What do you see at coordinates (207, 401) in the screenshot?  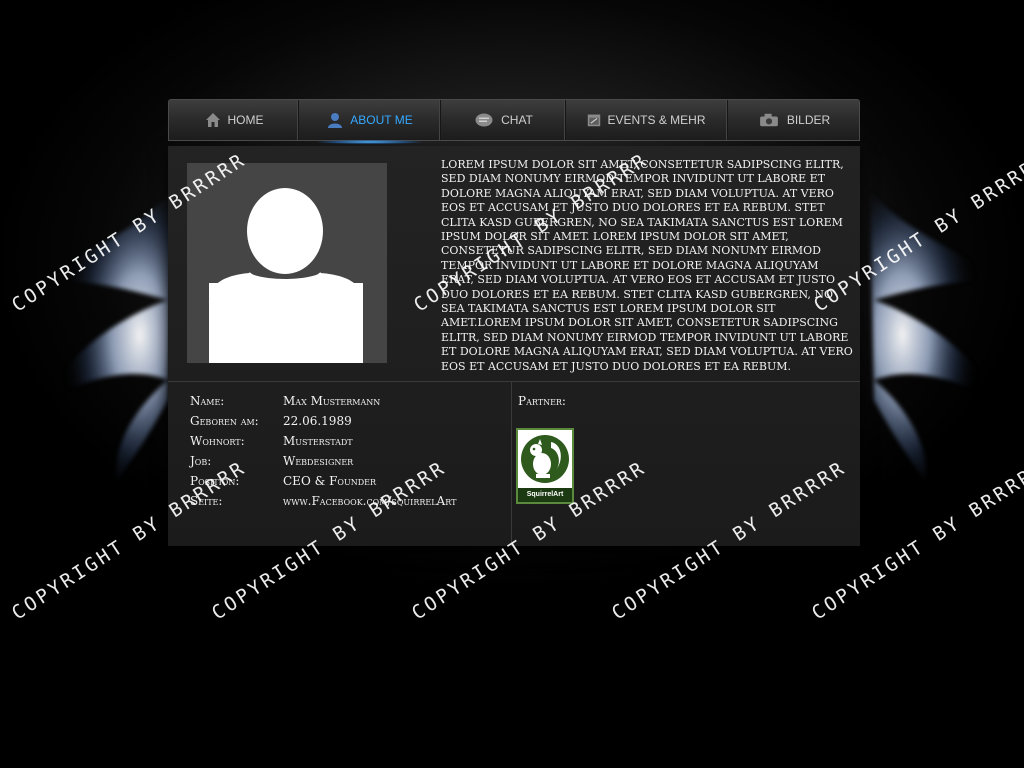 I see `detail-label: Name:` at bounding box center [207, 401].